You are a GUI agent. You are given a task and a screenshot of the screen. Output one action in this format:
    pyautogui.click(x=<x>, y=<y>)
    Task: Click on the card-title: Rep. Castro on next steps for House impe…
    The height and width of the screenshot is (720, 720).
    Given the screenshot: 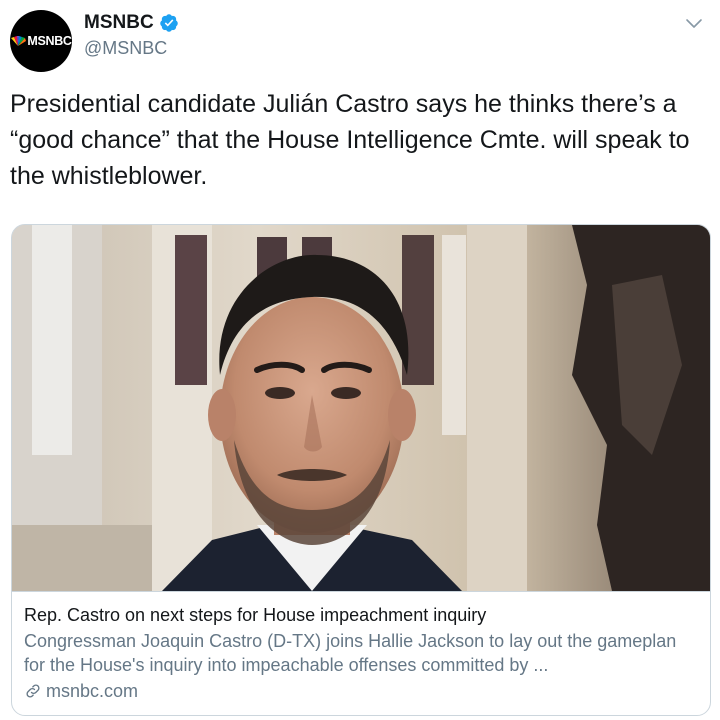 What is the action you would take?
    pyautogui.click(x=255, y=615)
    